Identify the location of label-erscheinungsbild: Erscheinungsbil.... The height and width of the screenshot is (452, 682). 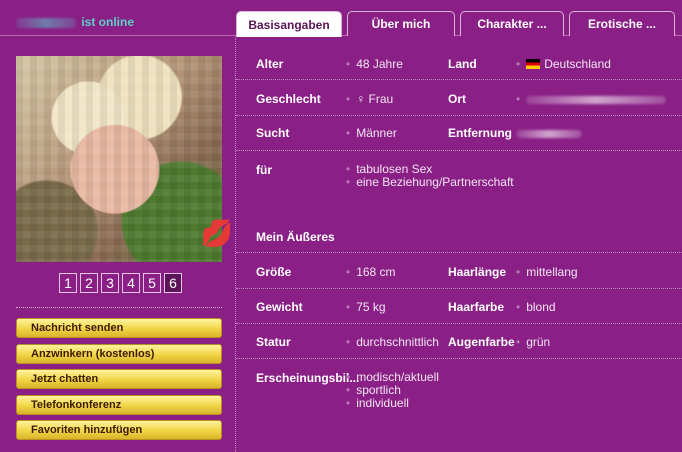
(308, 378).